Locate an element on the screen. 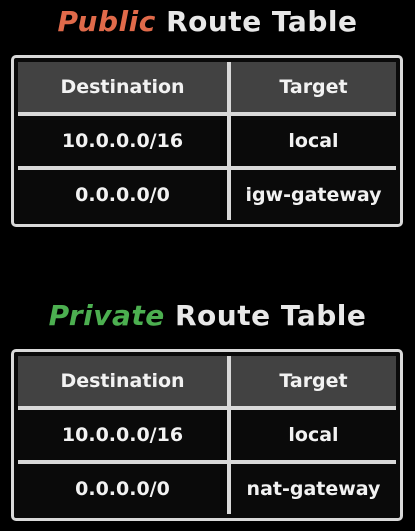  public-header-target: Target is located at coordinates (313, 87).